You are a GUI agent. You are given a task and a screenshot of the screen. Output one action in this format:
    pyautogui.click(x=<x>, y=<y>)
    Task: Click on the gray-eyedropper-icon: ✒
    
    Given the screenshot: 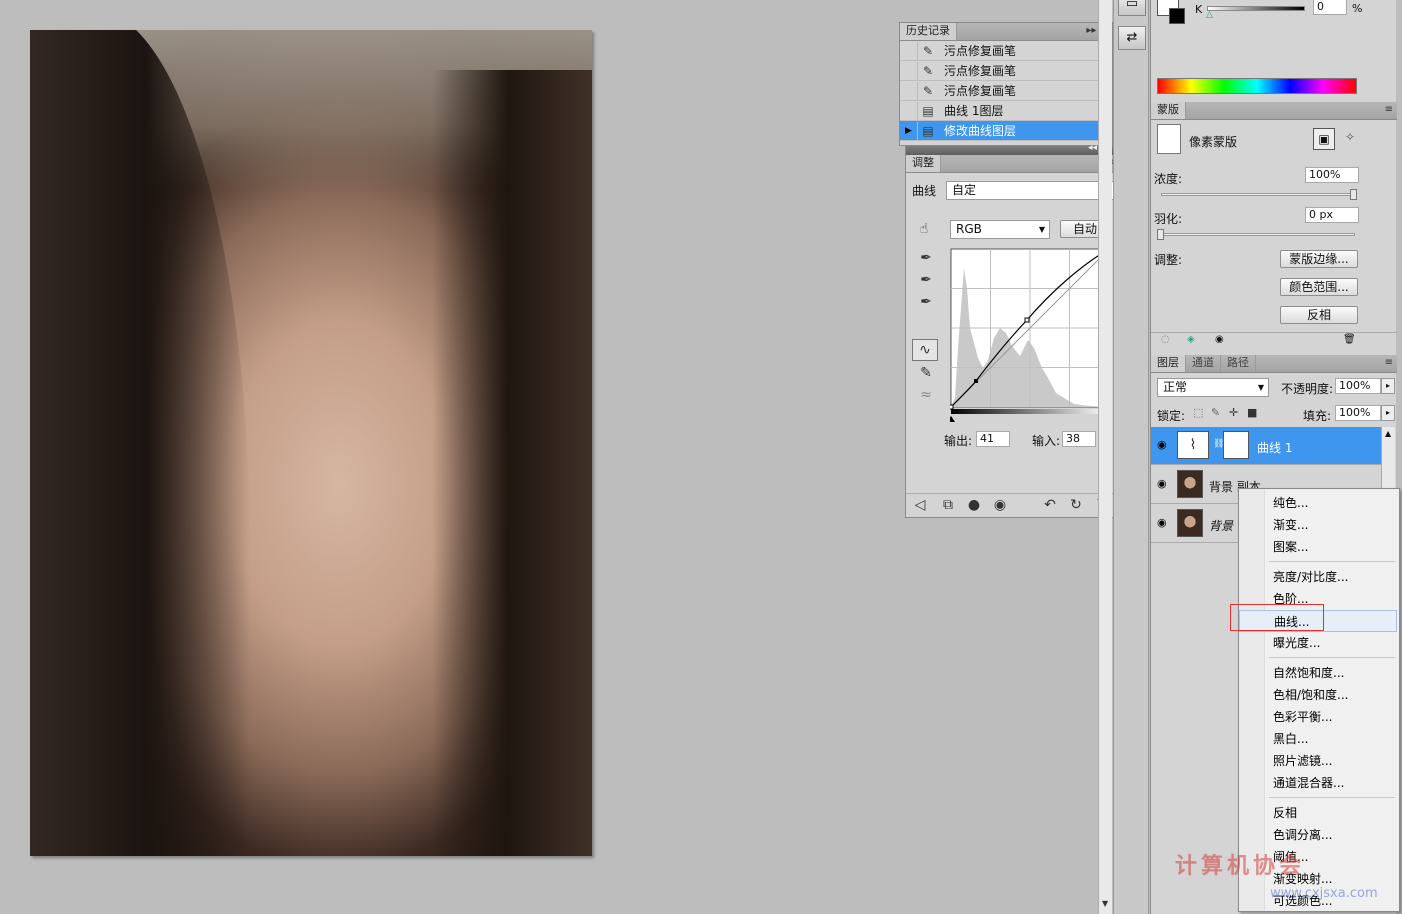 What is the action you would take?
    pyautogui.click(x=926, y=280)
    